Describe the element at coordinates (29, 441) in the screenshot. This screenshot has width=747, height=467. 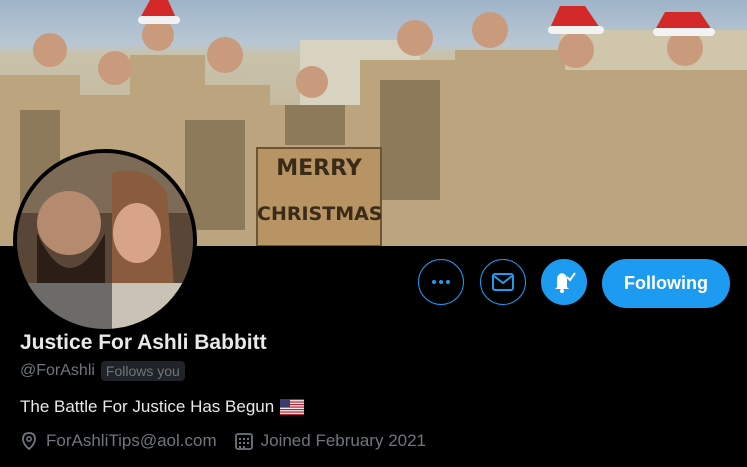
I see `location-pin-icon` at that location.